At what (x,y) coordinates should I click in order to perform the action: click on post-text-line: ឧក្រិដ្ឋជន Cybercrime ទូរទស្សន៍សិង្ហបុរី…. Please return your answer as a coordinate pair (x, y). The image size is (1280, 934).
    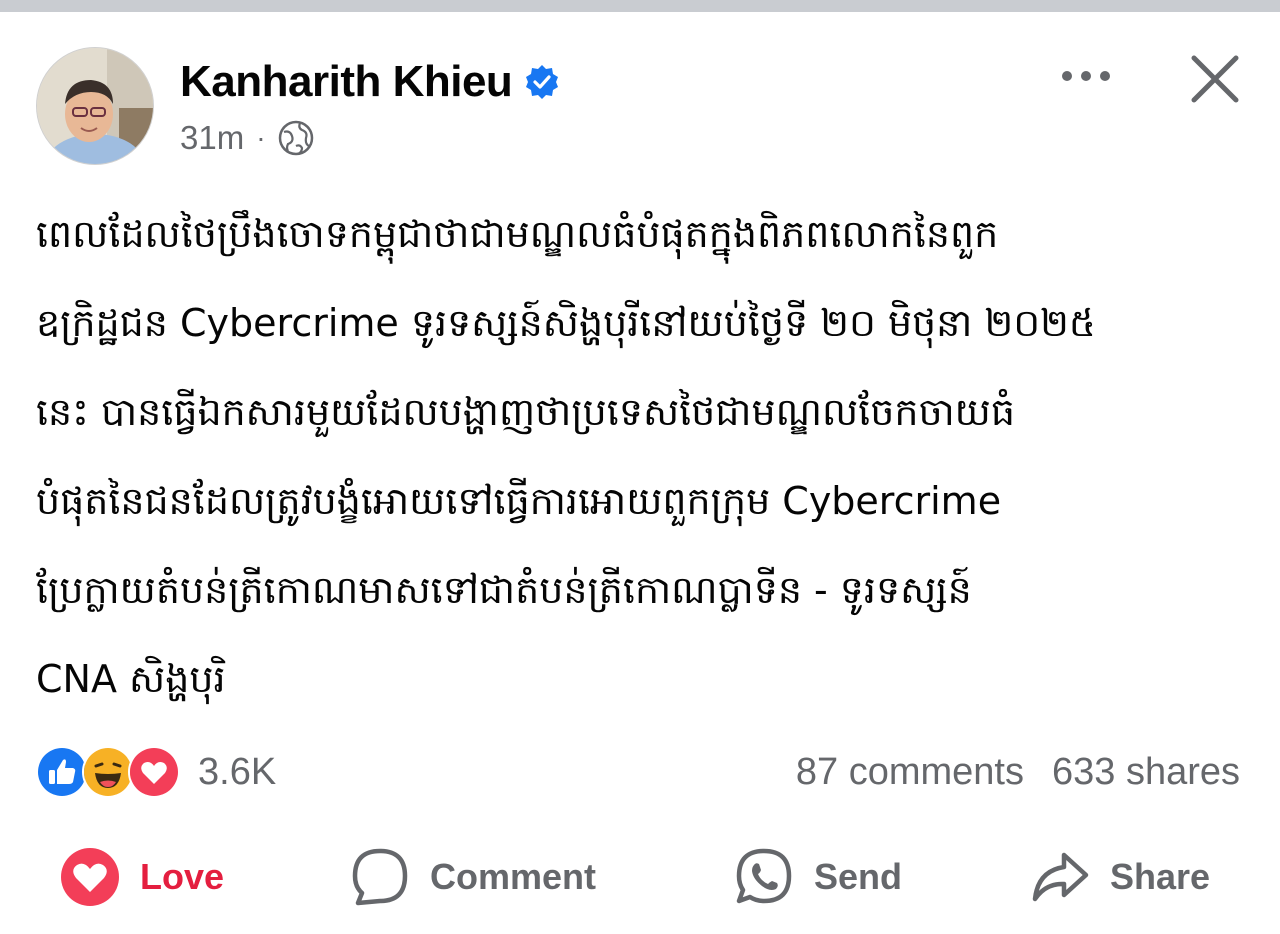
    Looking at the image, I should click on (566, 323).